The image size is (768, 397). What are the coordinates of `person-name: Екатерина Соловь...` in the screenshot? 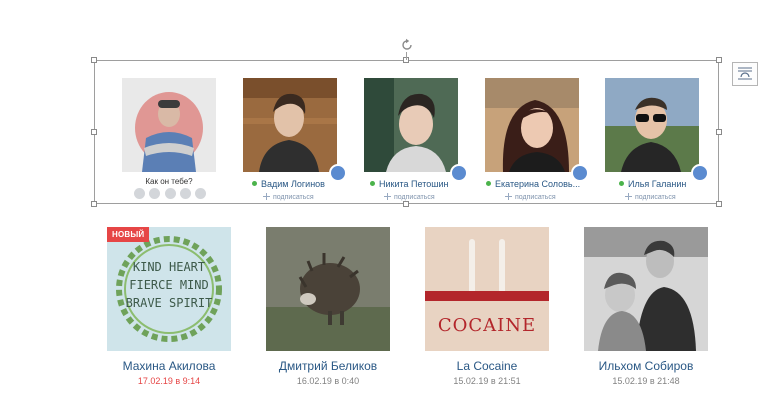 It's located at (533, 184).